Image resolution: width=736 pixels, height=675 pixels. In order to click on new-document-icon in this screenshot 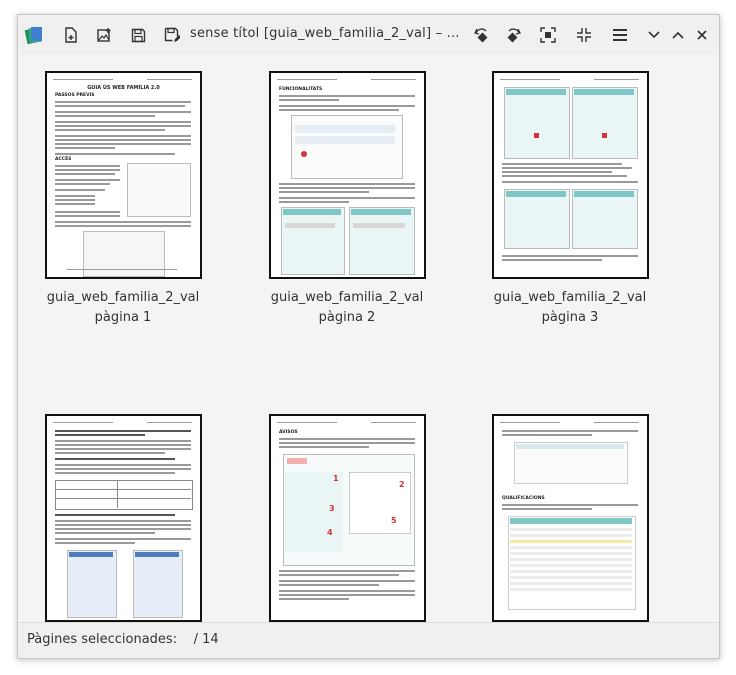, I will do `click(71, 35)`.